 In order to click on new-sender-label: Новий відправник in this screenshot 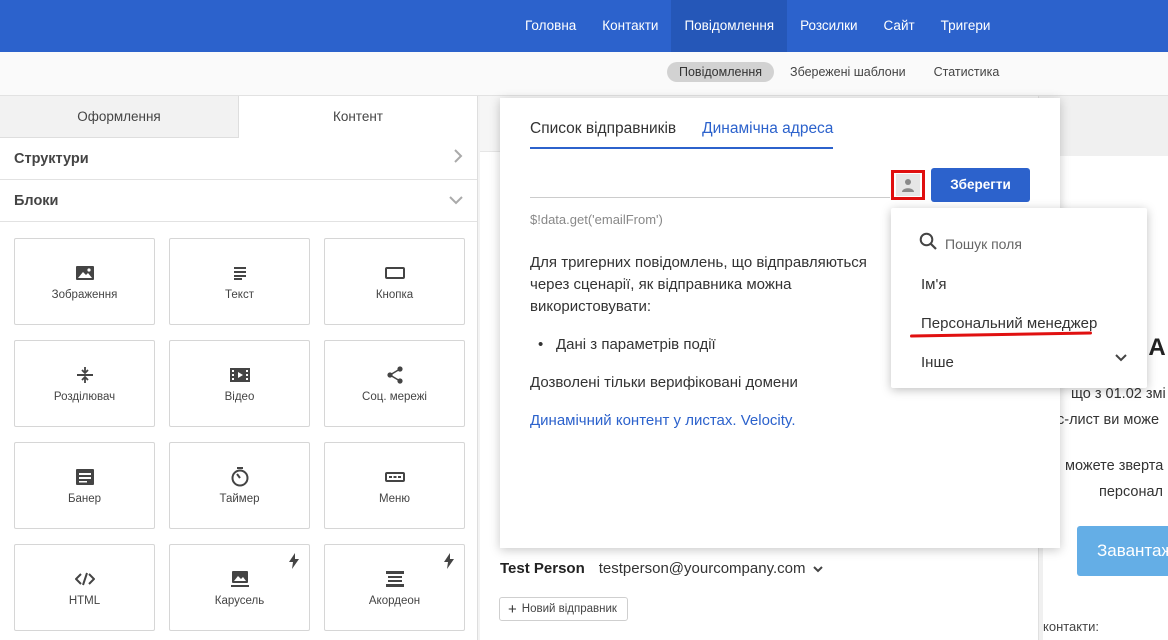, I will do `click(569, 609)`.